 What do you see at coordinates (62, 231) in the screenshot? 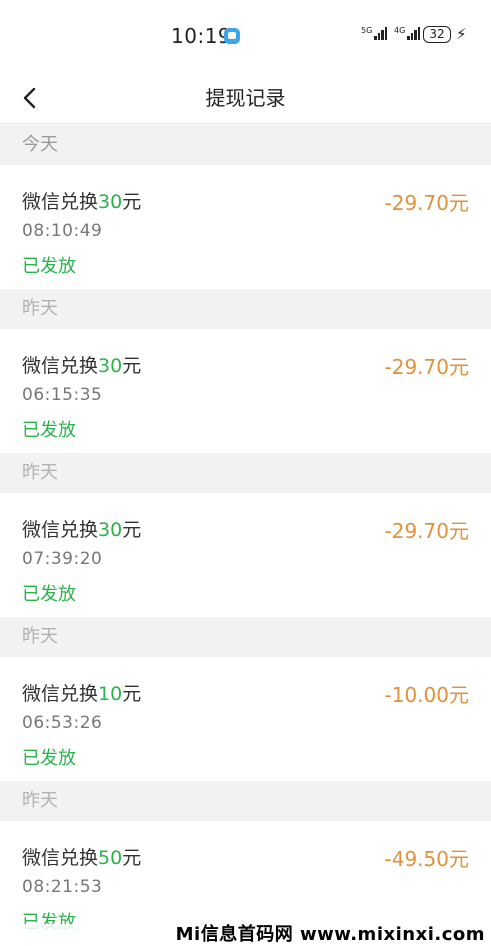
I see `record-time: 08:10:49` at bounding box center [62, 231].